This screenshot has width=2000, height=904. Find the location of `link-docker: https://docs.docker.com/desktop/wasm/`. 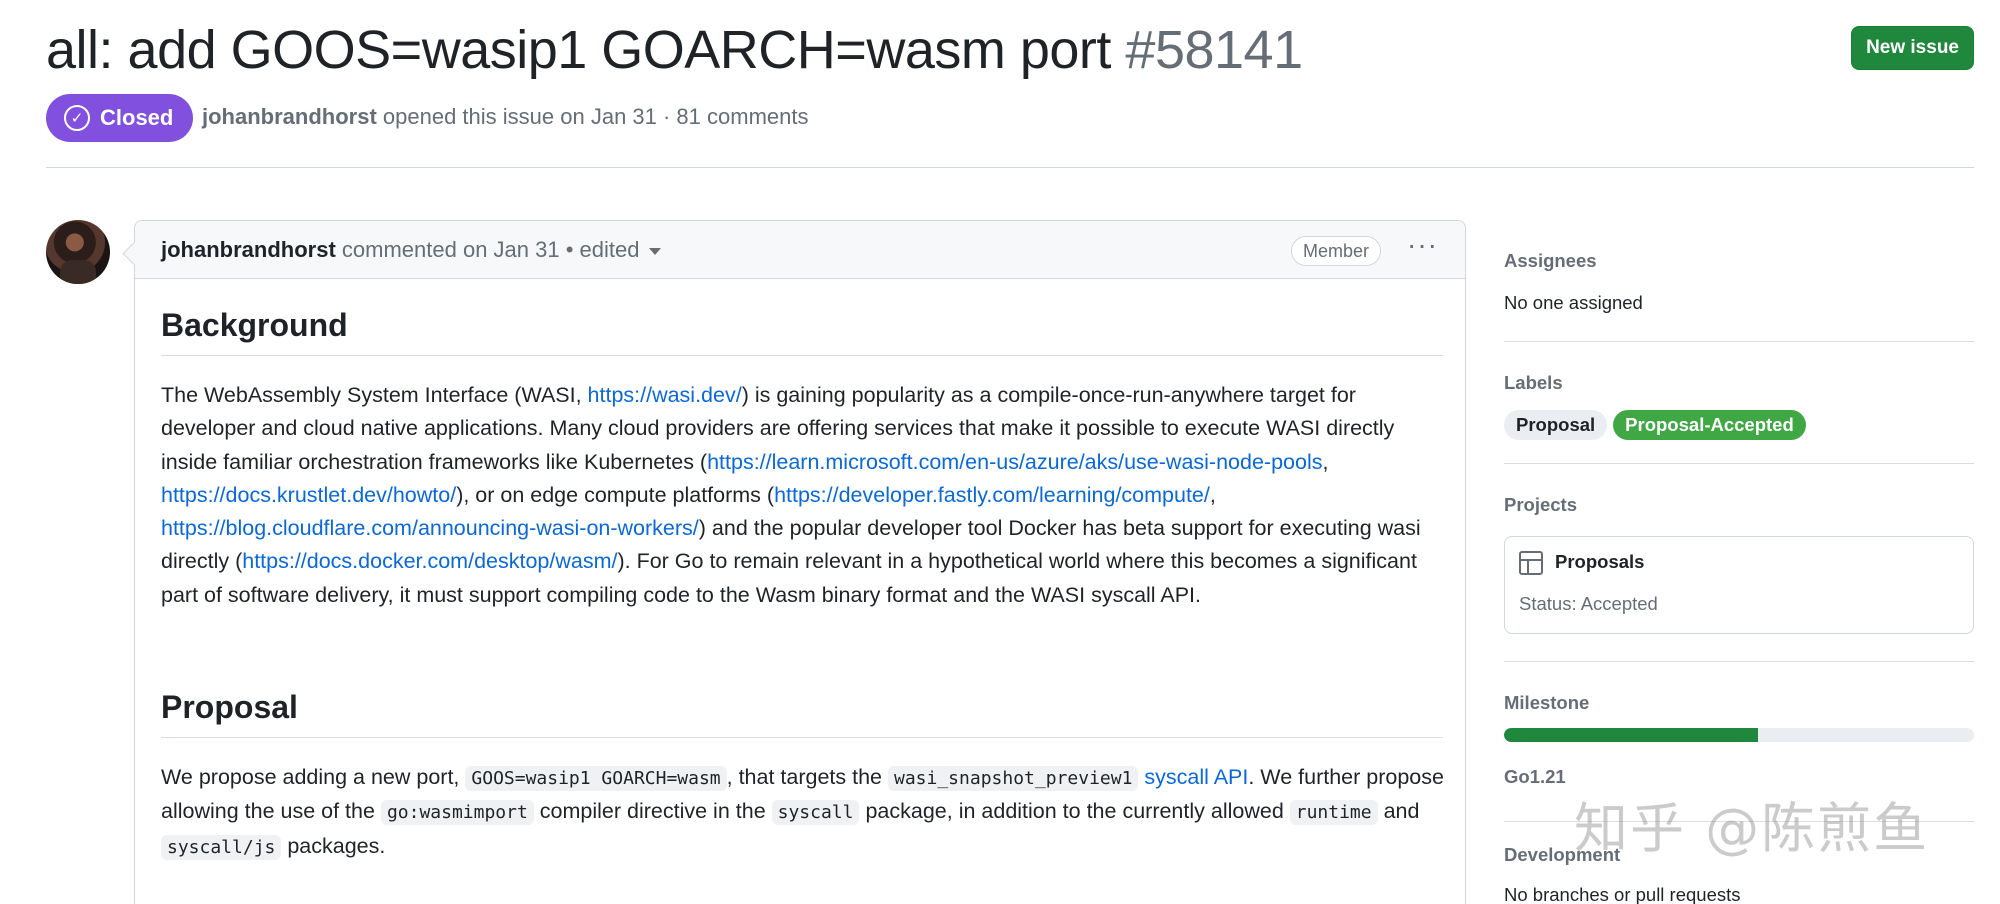

link-docker: https://docs.docker.com/desktop/wasm/ is located at coordinates (429, 561).